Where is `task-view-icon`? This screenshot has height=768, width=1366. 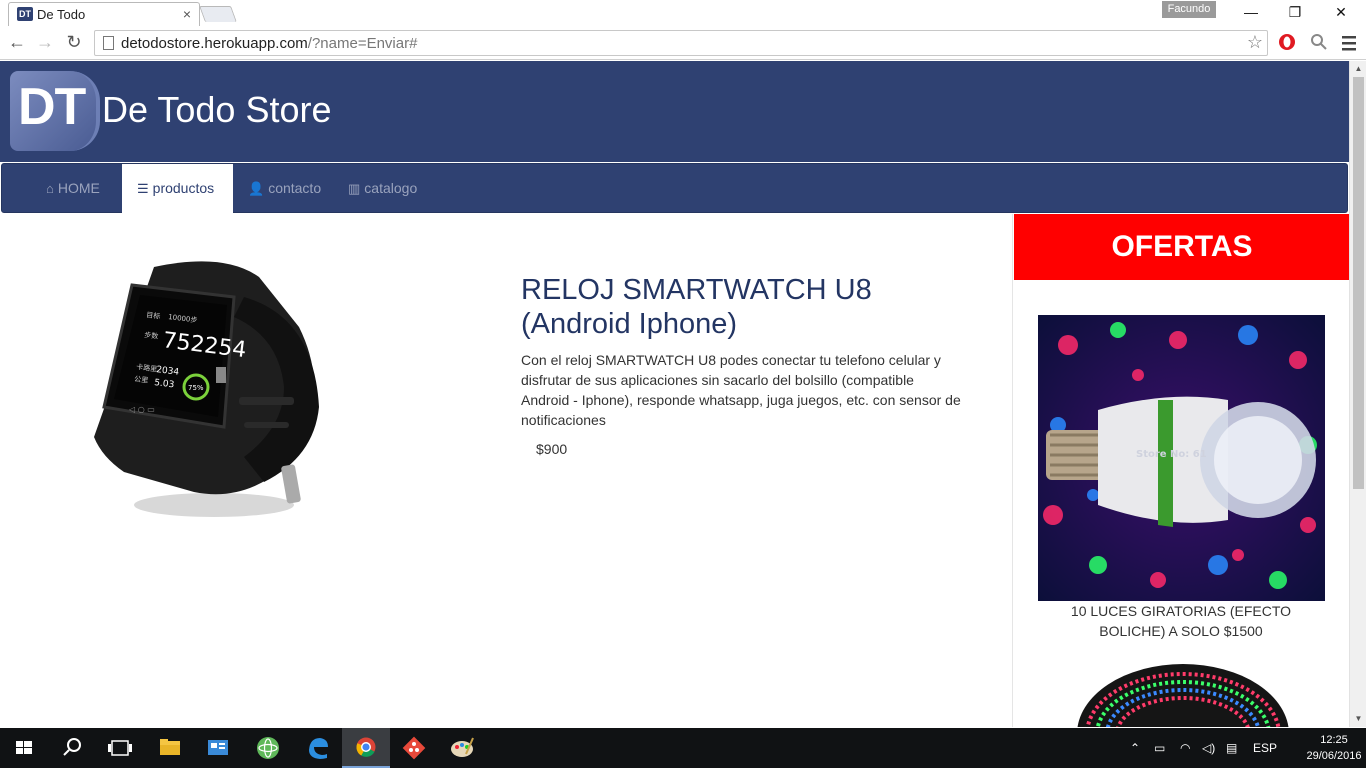 task-view-icon is located at coordinates (120, 748).